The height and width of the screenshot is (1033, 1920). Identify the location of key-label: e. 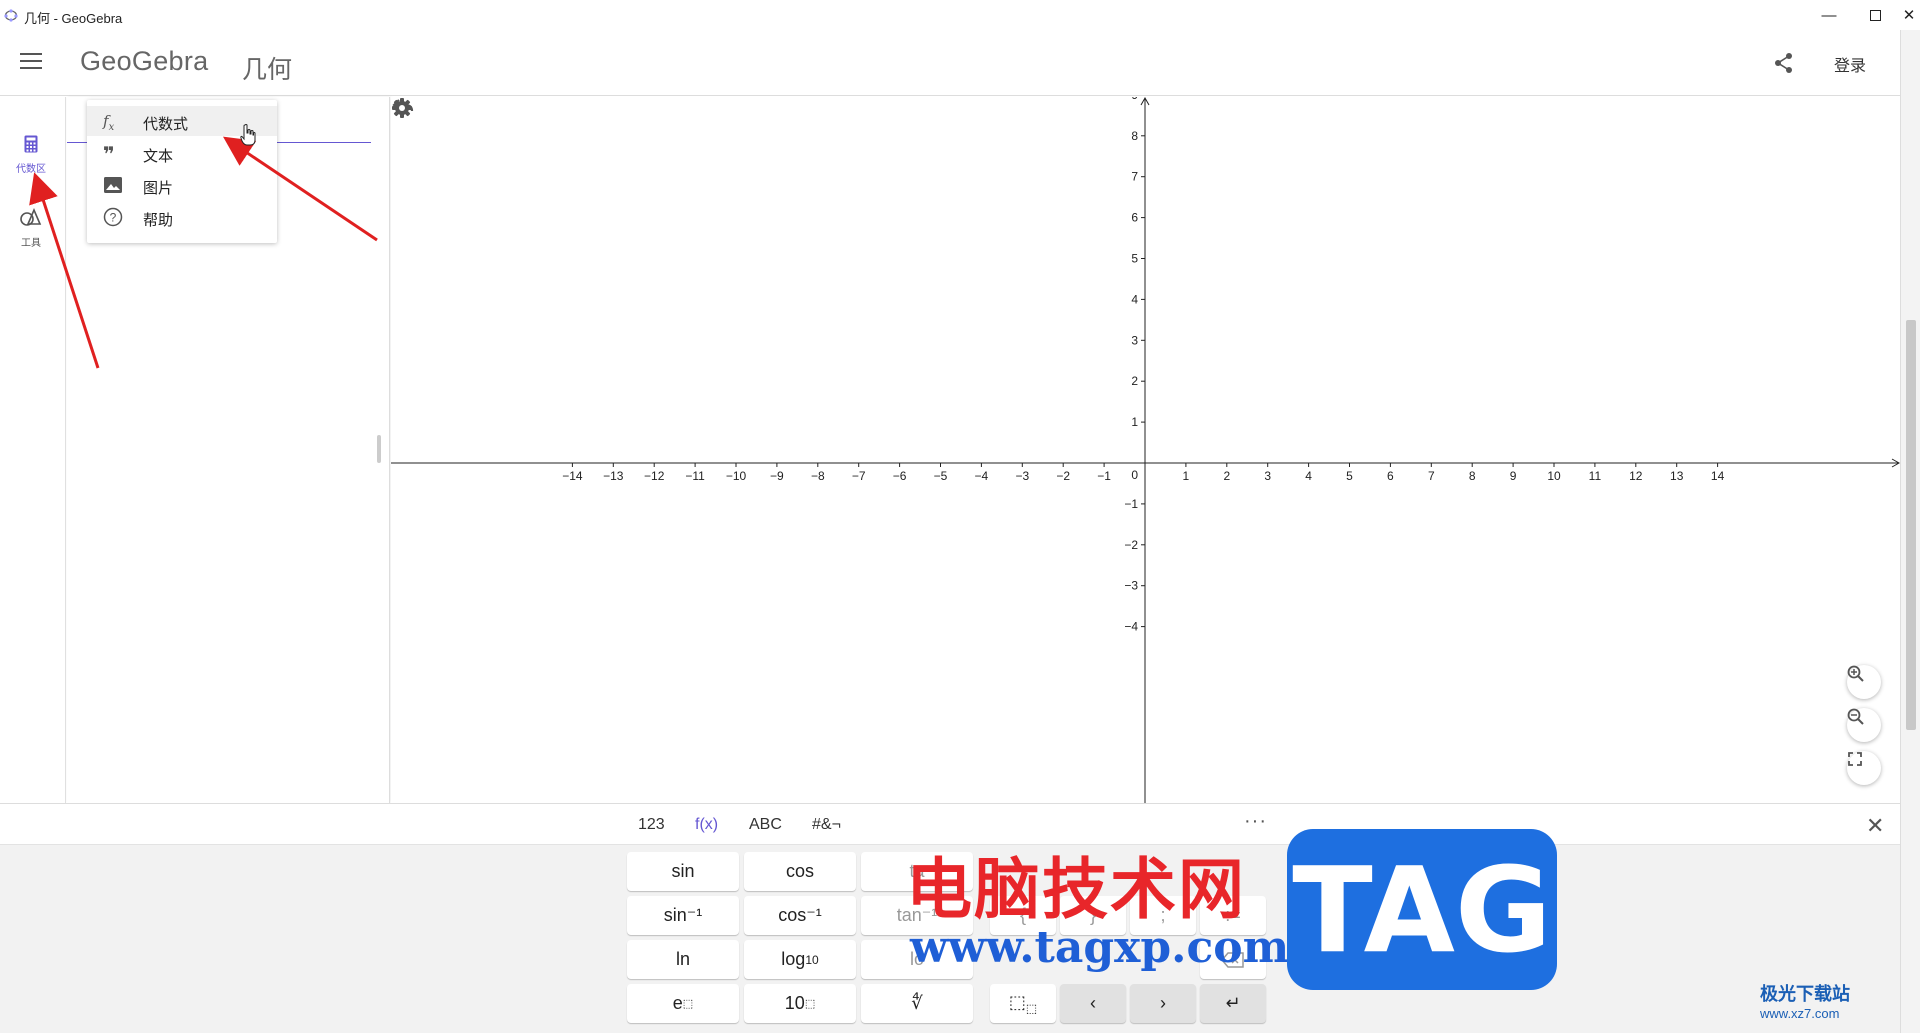
(677, 1003).